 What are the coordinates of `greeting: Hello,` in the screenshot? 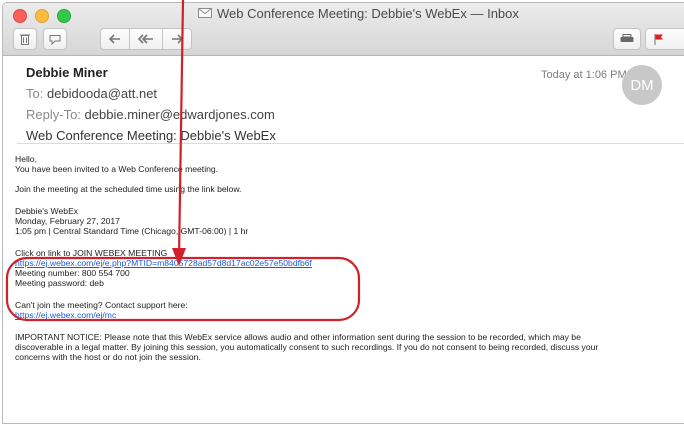 It's located at (26, 159).